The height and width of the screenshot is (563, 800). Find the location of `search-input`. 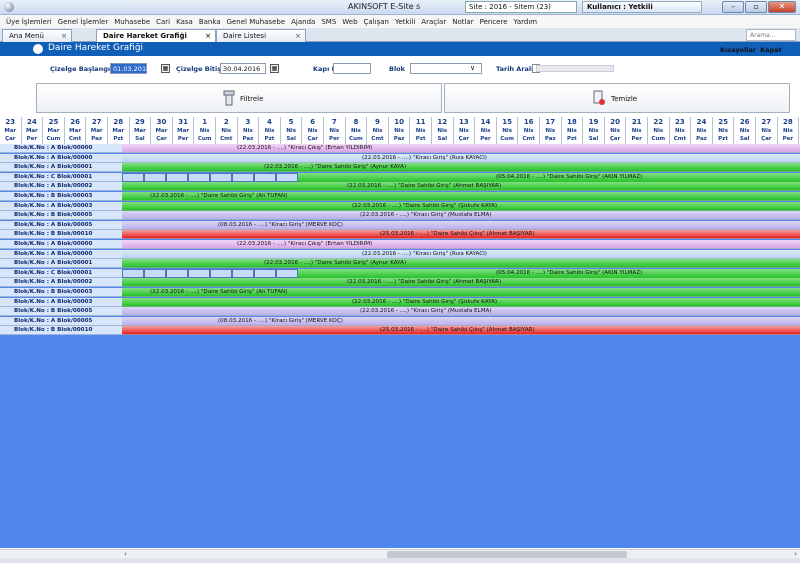

search-input is located at coordinates (771, 35).